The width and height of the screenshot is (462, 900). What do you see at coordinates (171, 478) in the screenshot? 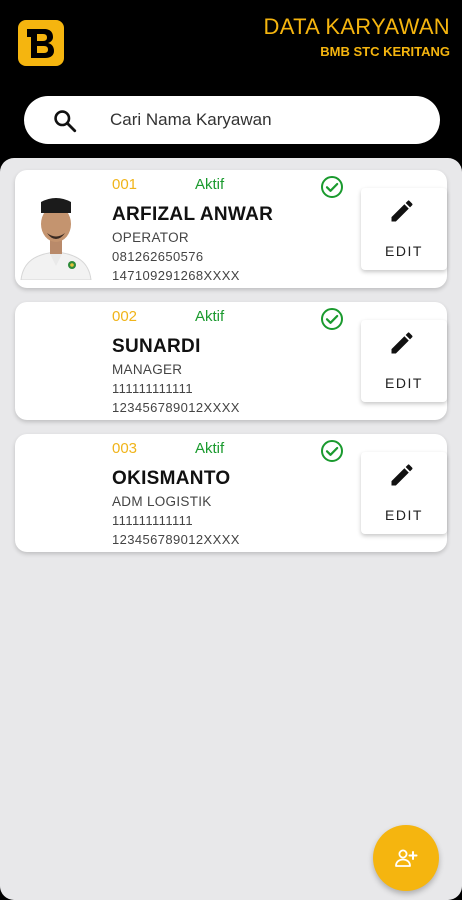
I see `employee-name: OKISMANTO` at bounding box center [171, 478].